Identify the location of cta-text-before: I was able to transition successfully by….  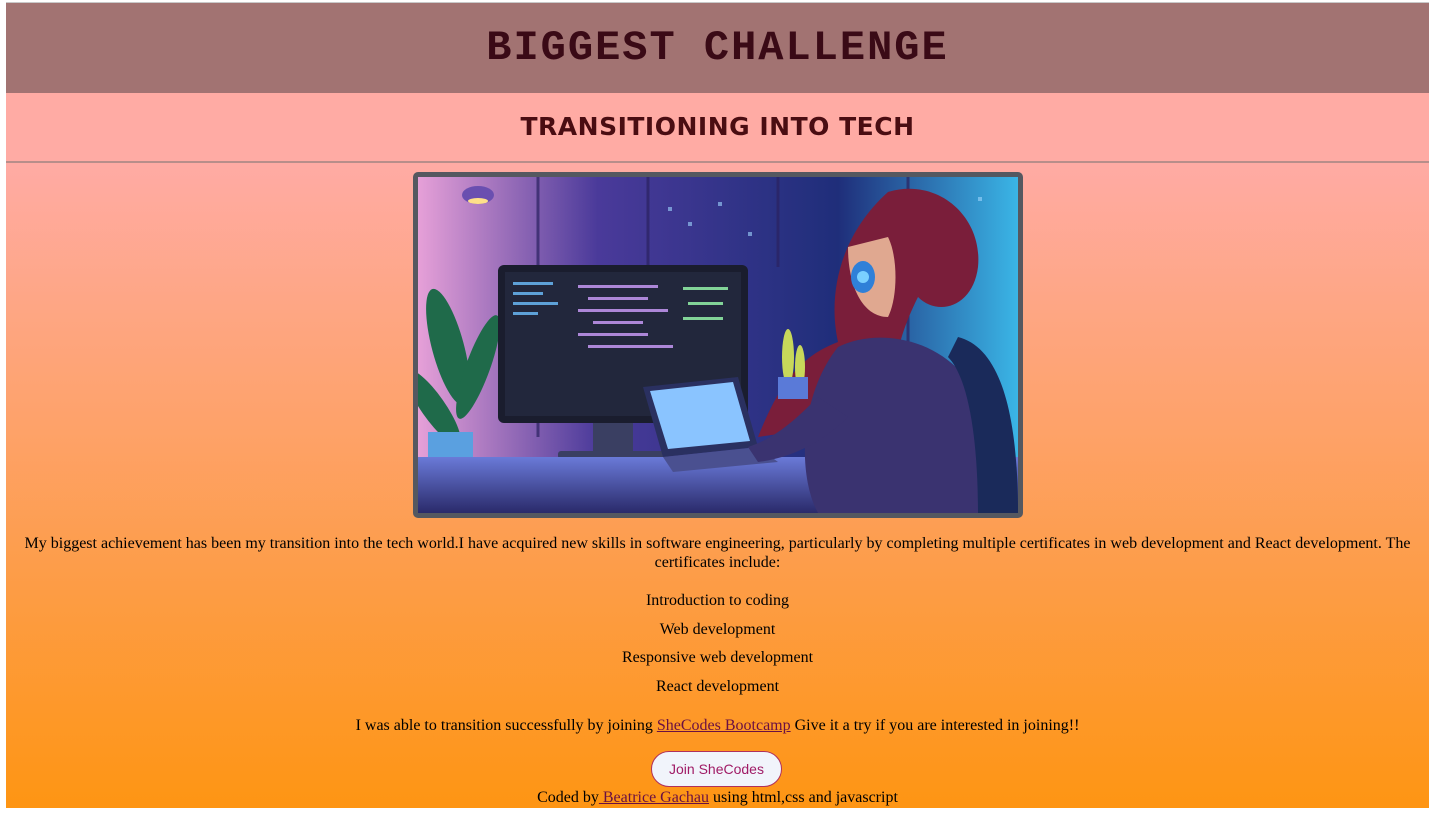
(506, 725).